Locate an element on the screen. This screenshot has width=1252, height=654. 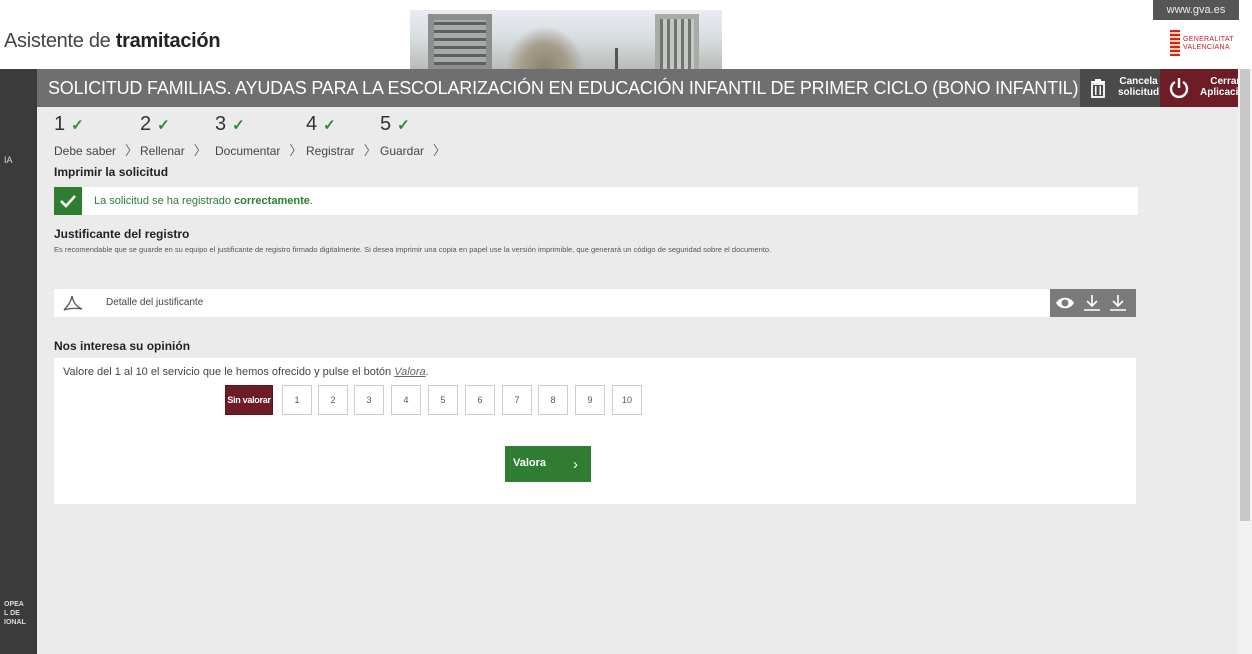
rating-option-5: 5 is located at coordinates (443, 400).